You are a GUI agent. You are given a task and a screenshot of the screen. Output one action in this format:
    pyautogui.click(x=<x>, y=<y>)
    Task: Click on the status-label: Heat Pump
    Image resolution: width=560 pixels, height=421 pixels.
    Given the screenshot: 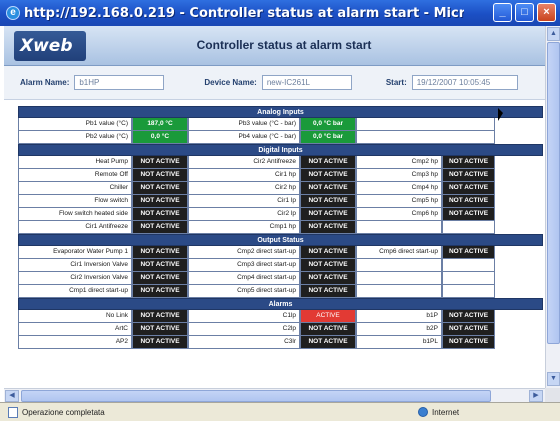 What is the action you would take?
    pyautogui.click(x=75, y=162)
    